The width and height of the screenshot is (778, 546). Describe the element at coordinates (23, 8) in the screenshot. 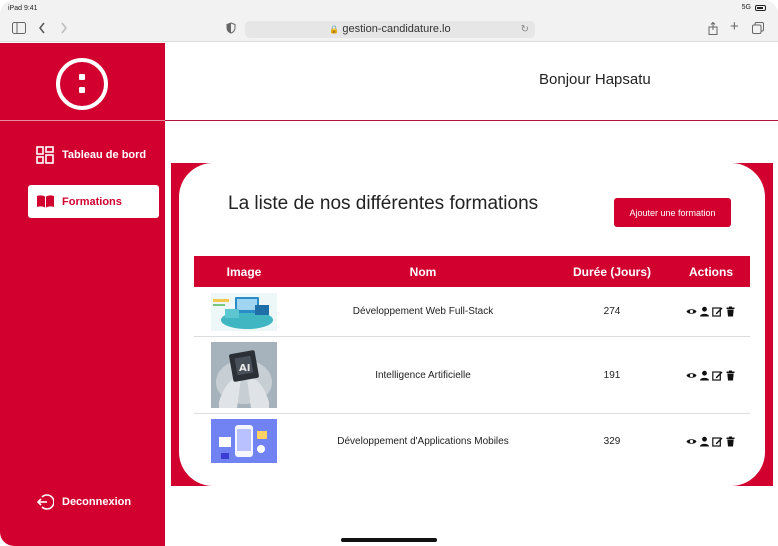

I see `status-time: iPad 9:41` at that location.